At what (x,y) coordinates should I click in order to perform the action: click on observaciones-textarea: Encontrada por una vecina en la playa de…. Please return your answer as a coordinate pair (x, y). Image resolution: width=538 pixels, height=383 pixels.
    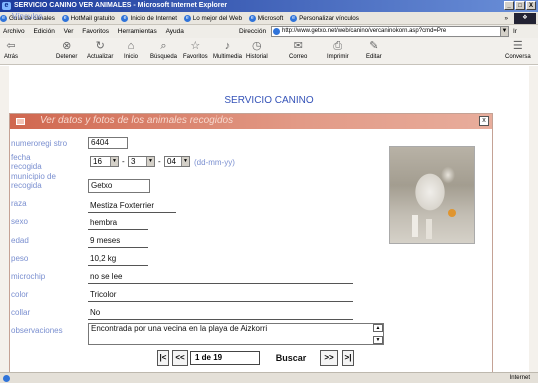
    Looking at the image, I should click on (236, 334).